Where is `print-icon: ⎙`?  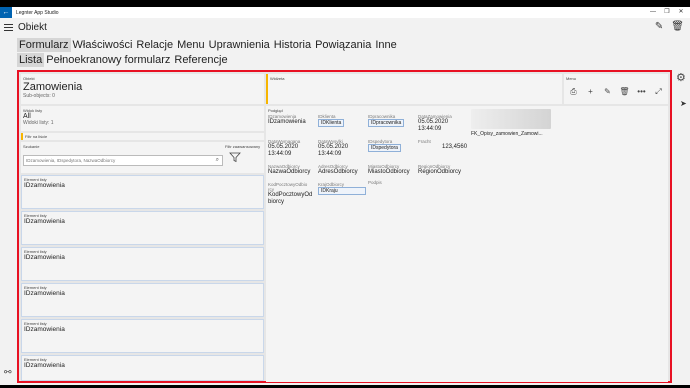 print-icon: ⎙ is located at coordinates (573, 92).